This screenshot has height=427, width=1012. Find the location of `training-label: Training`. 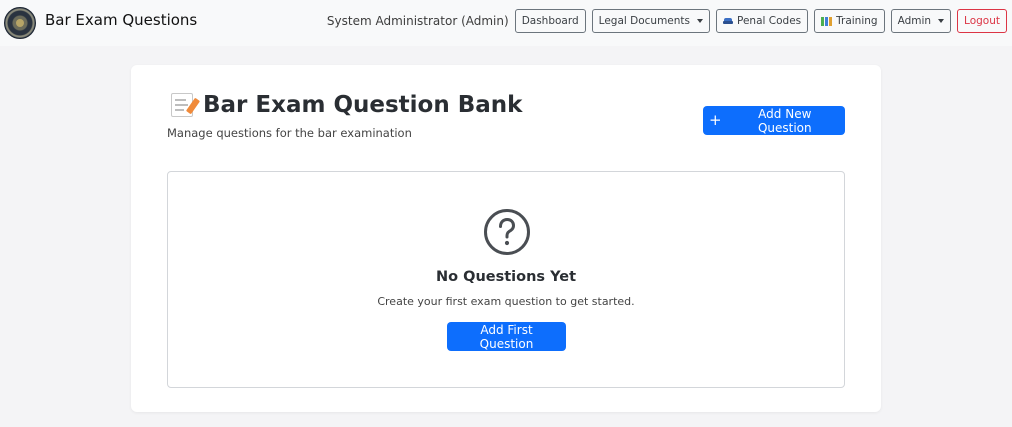

training-label: Training is located at coordinates (857, 21).